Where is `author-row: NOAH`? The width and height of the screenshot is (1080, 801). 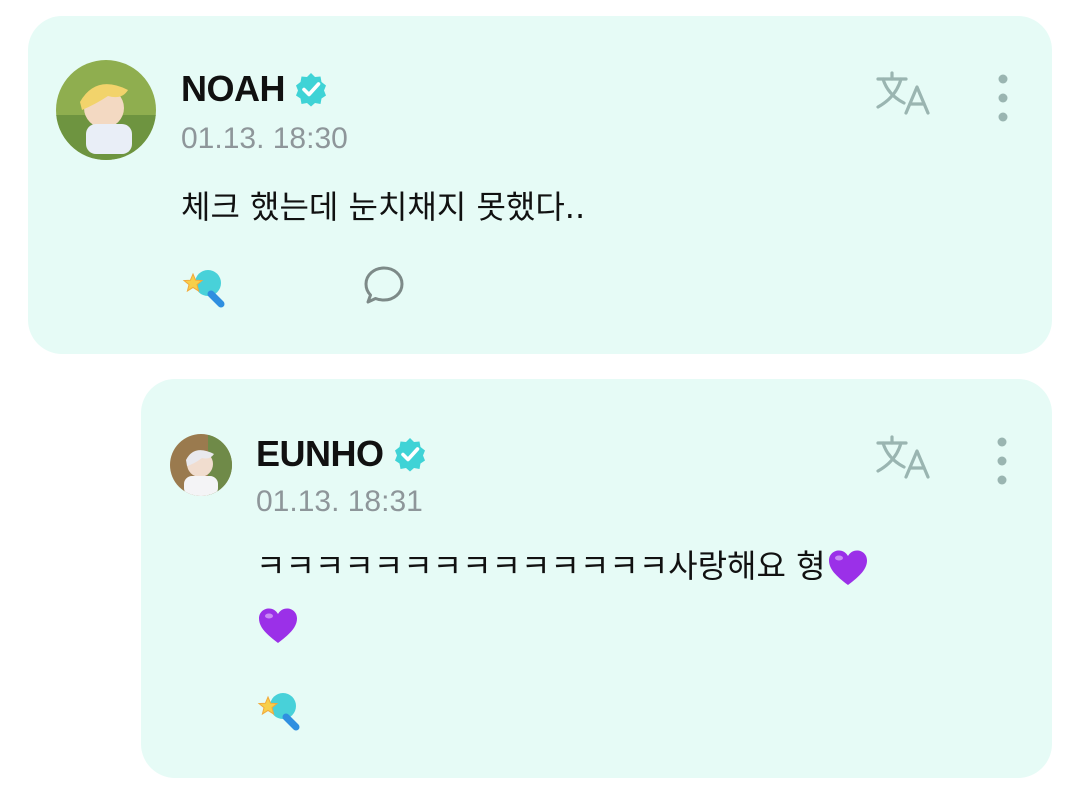 author-row: NOAH is located at coordinates (255, 89).